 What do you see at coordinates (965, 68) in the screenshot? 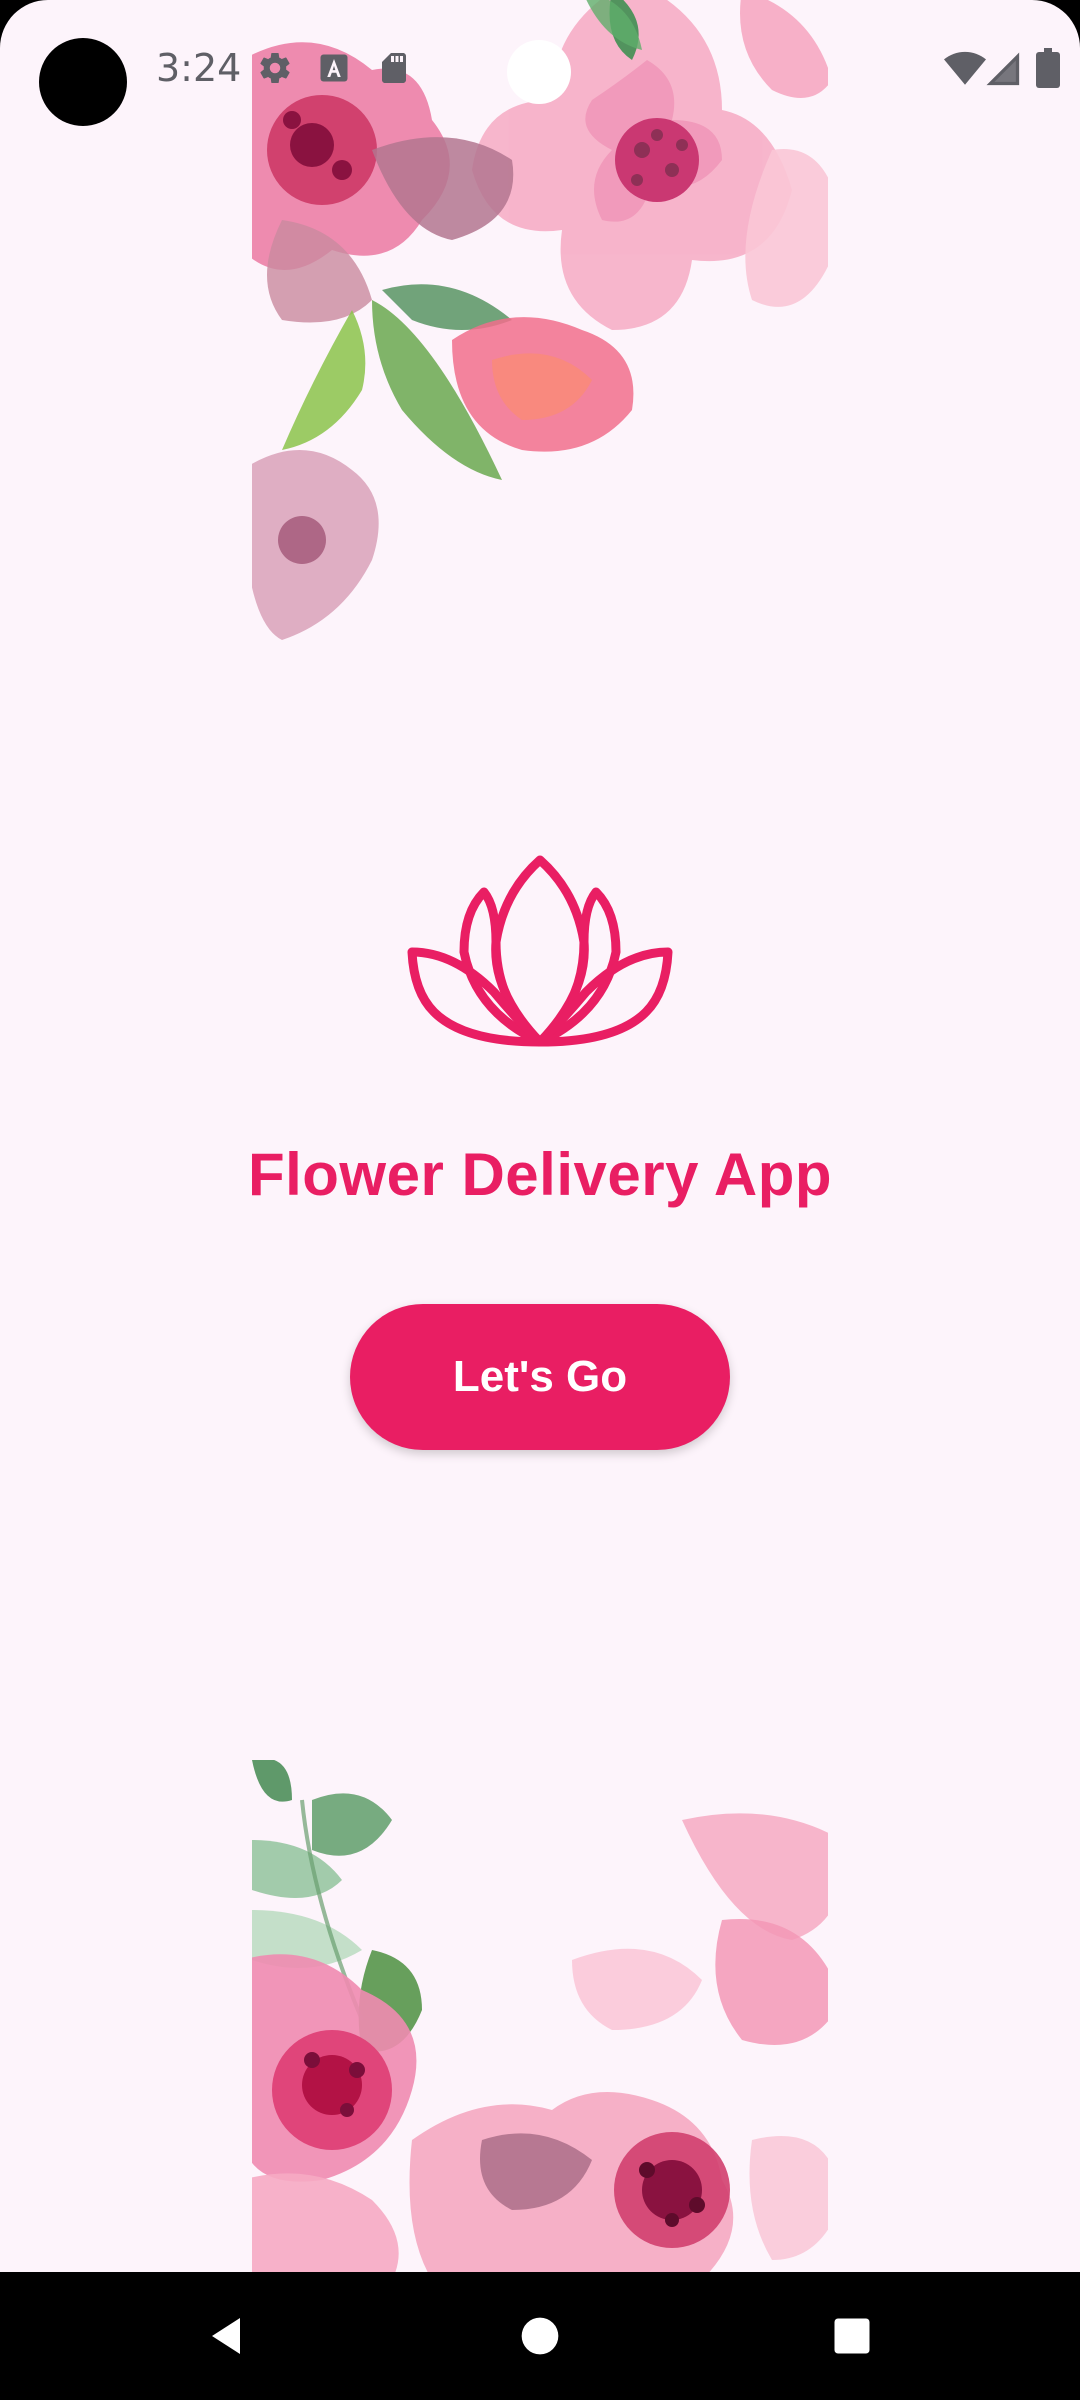
I see `wifi-icon` at bounding box center [965, 68].